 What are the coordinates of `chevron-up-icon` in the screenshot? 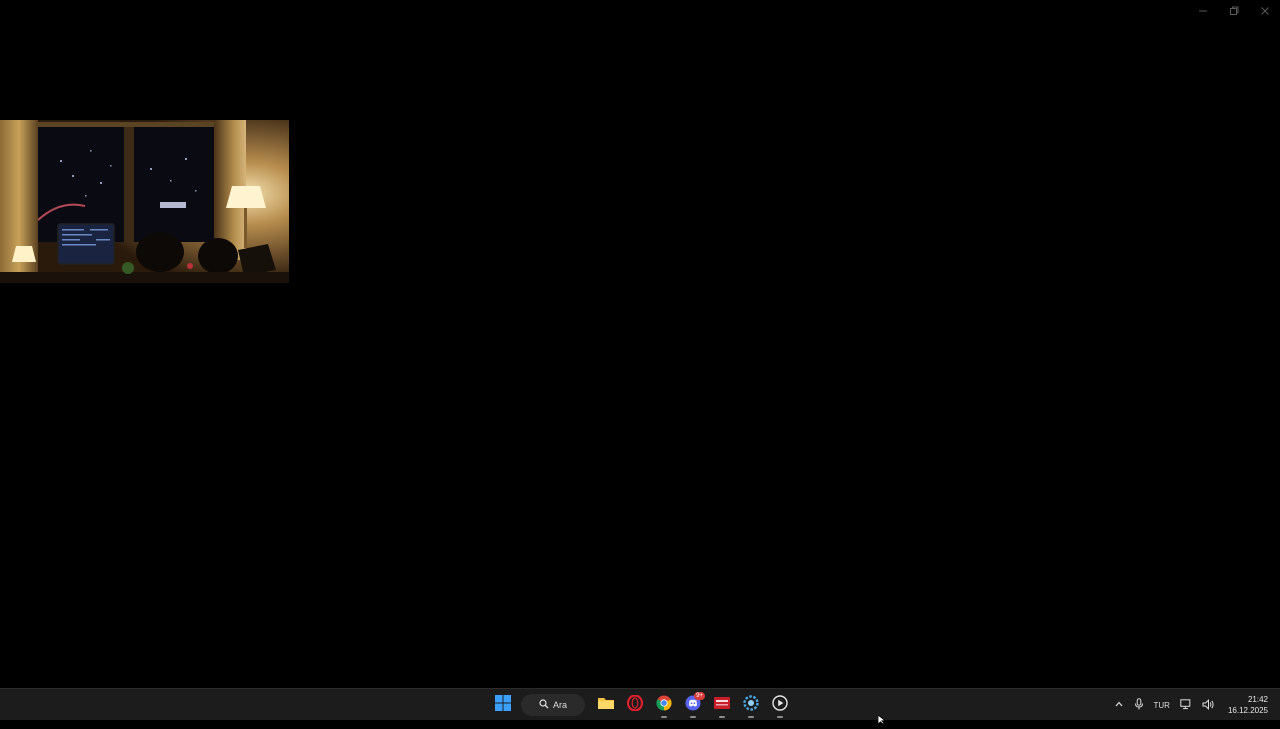 It's located at (1119, 705).